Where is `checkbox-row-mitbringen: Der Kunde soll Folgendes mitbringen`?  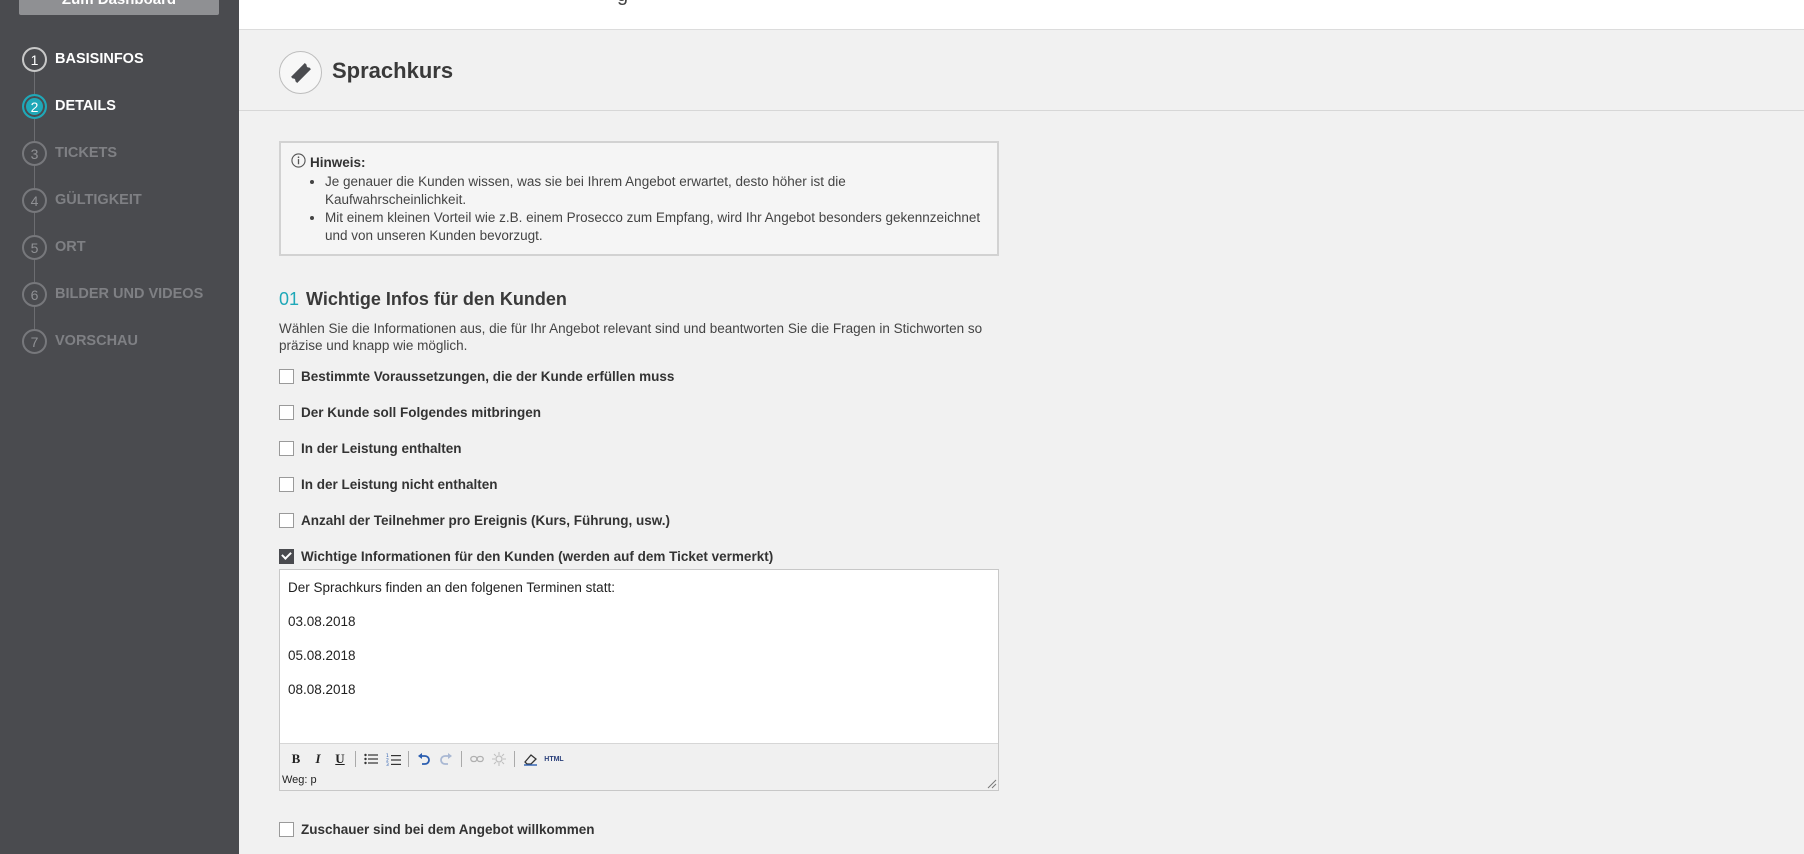
checkbox-row-mitbringen: Der Kunde soll Folgendes mitbringen is located at coordinates (639, 412).